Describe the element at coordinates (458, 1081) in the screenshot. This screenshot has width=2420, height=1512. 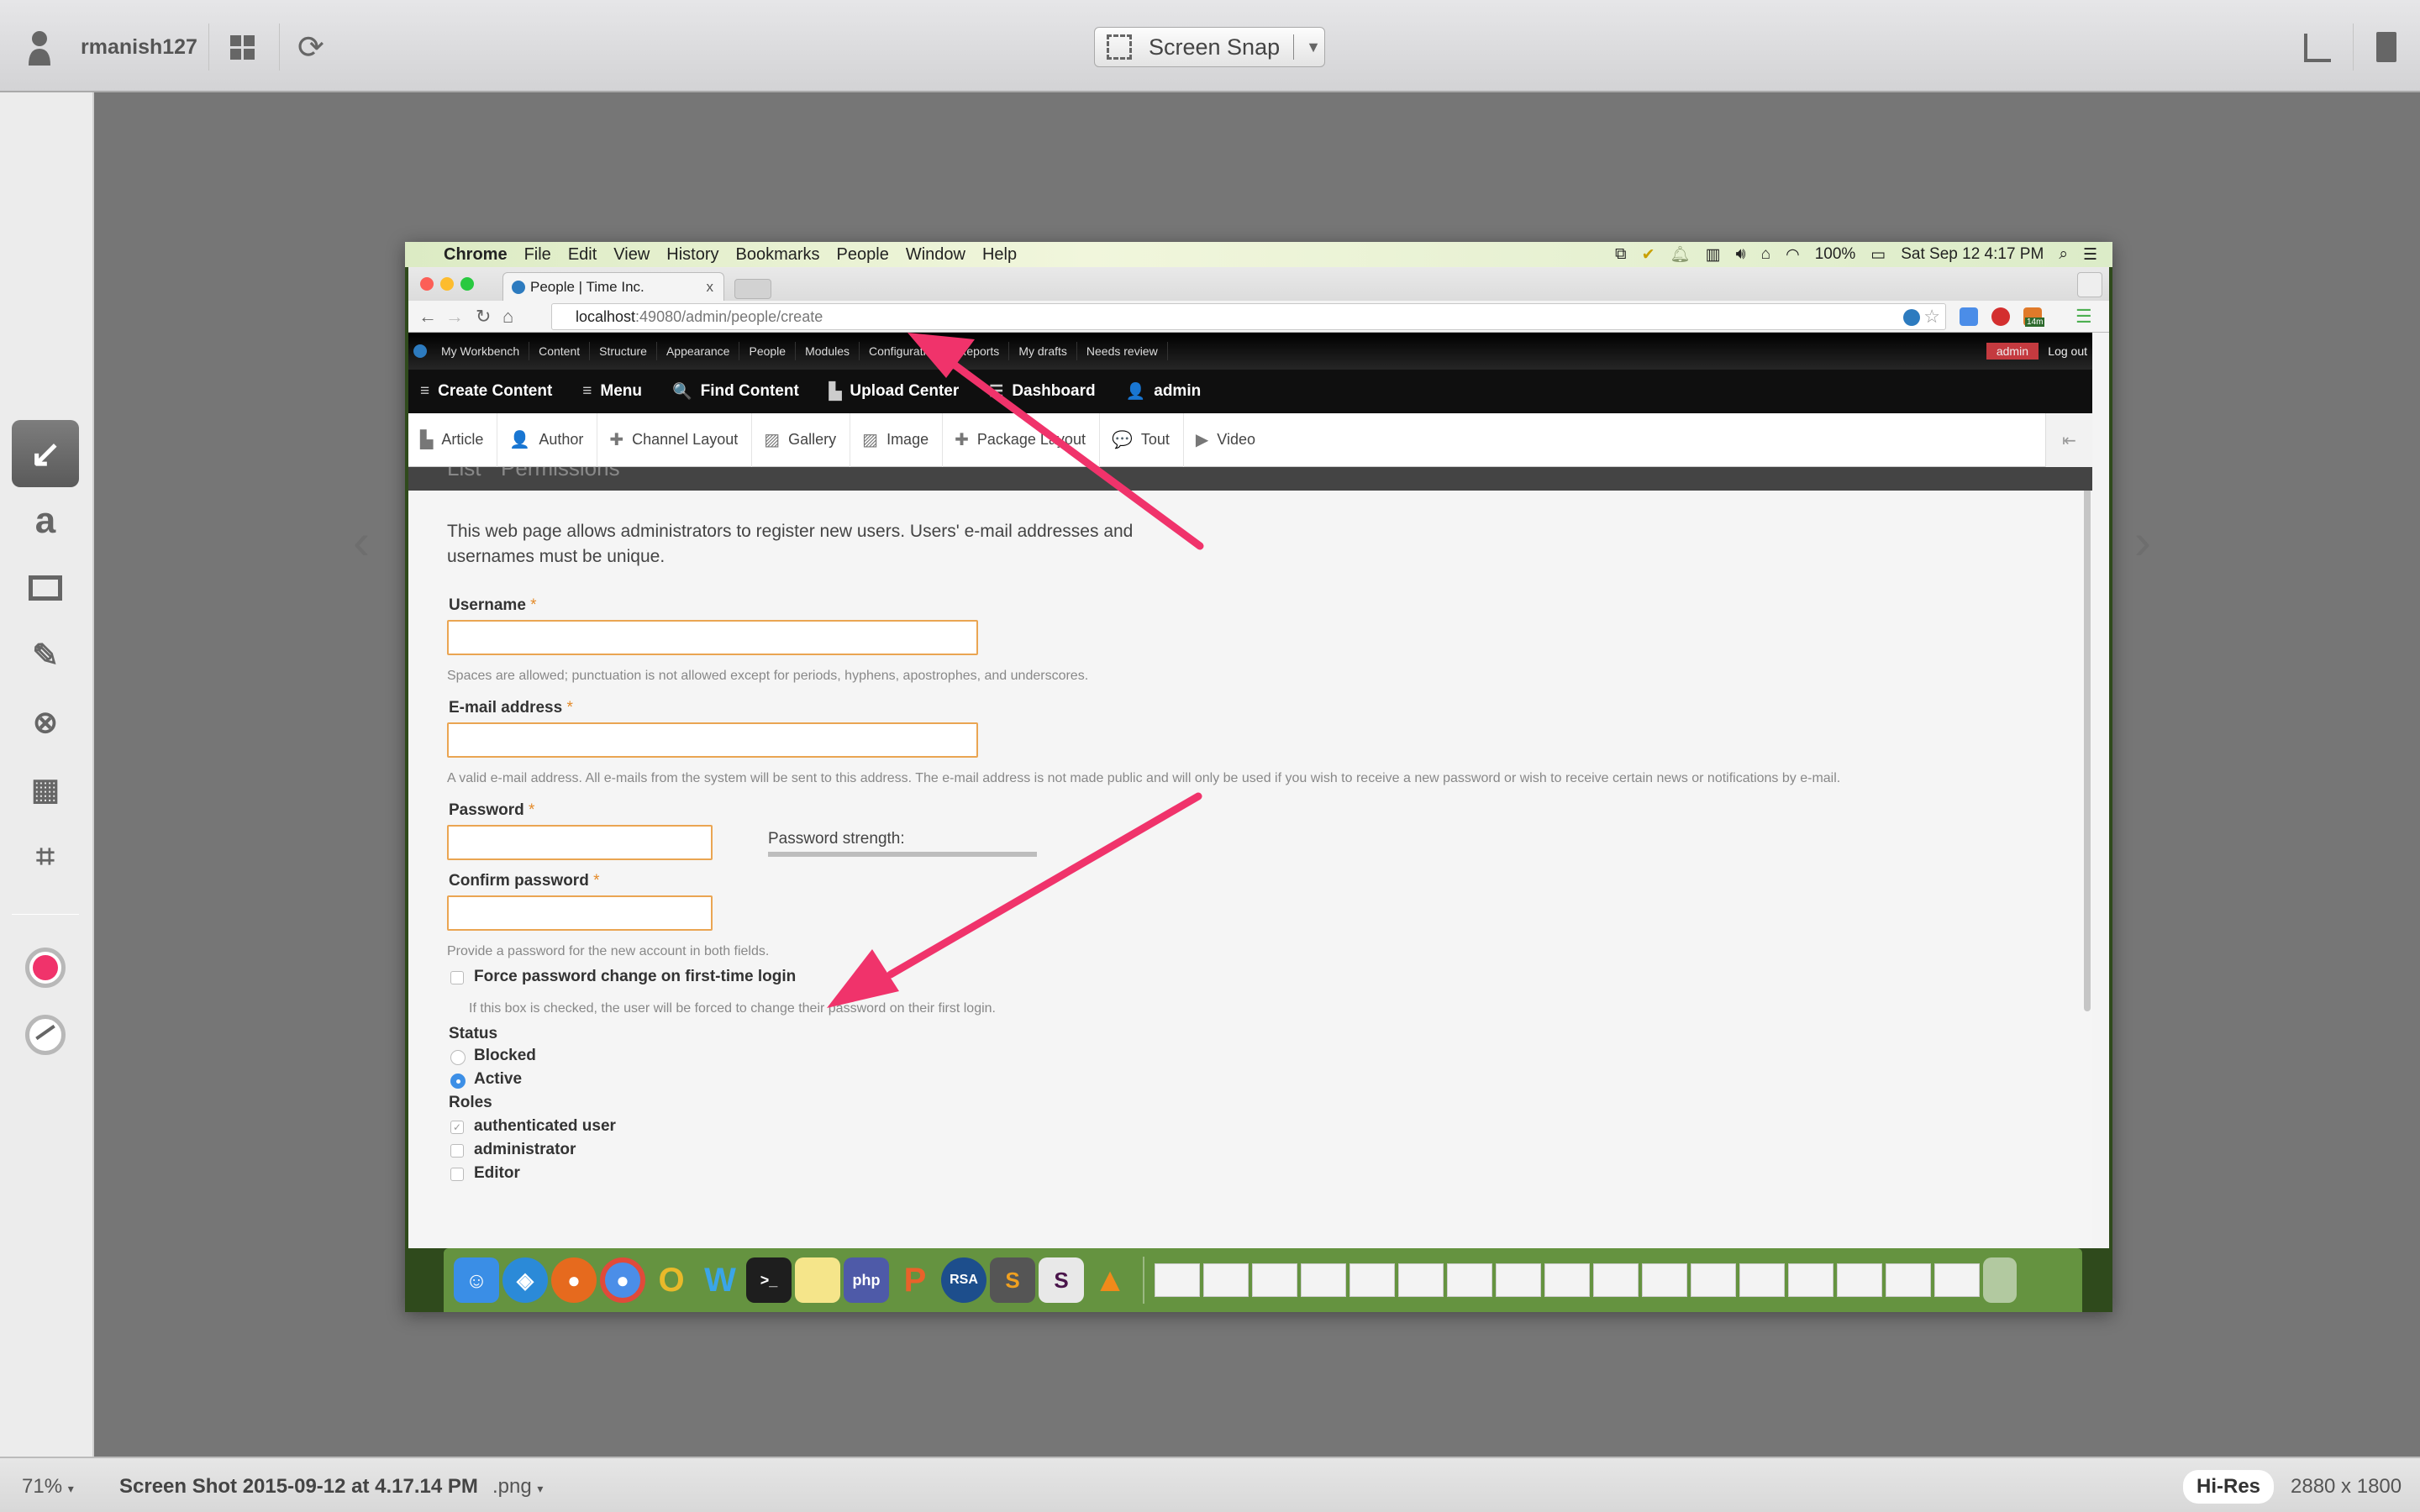
I see `status-active-radio` at that location.